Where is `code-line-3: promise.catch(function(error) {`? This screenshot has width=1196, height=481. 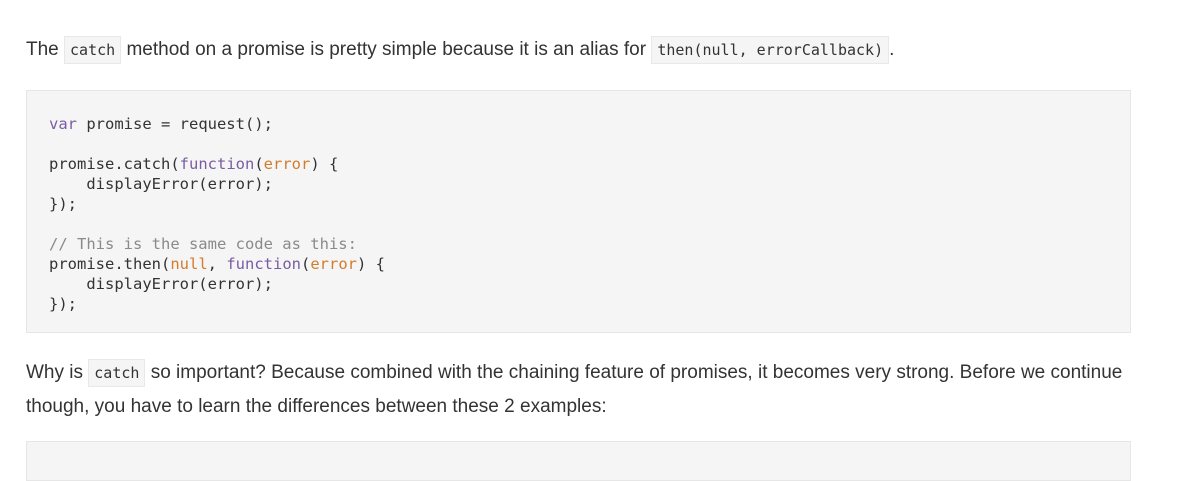 code-line-3: promise.catch(function(error) { is located at coordinates (217, 164).